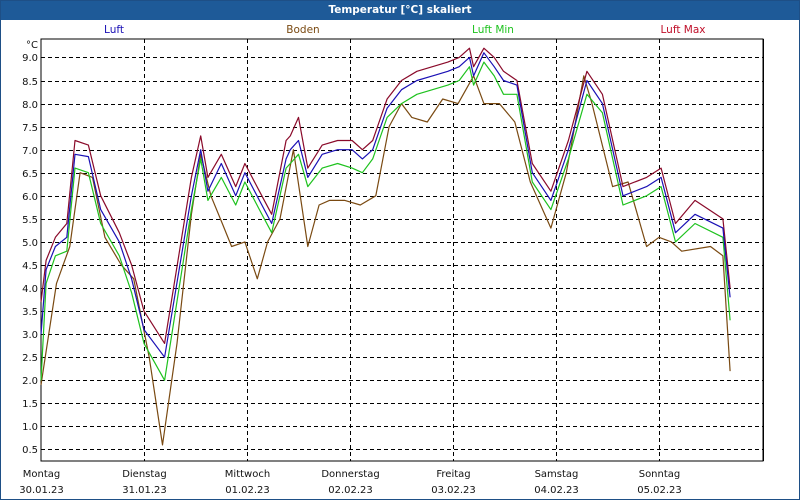  What do you see at coordinates (30, 220) in the screenshot?
I see `y-tick-label: 5.5` at bounding box center [30, 220].